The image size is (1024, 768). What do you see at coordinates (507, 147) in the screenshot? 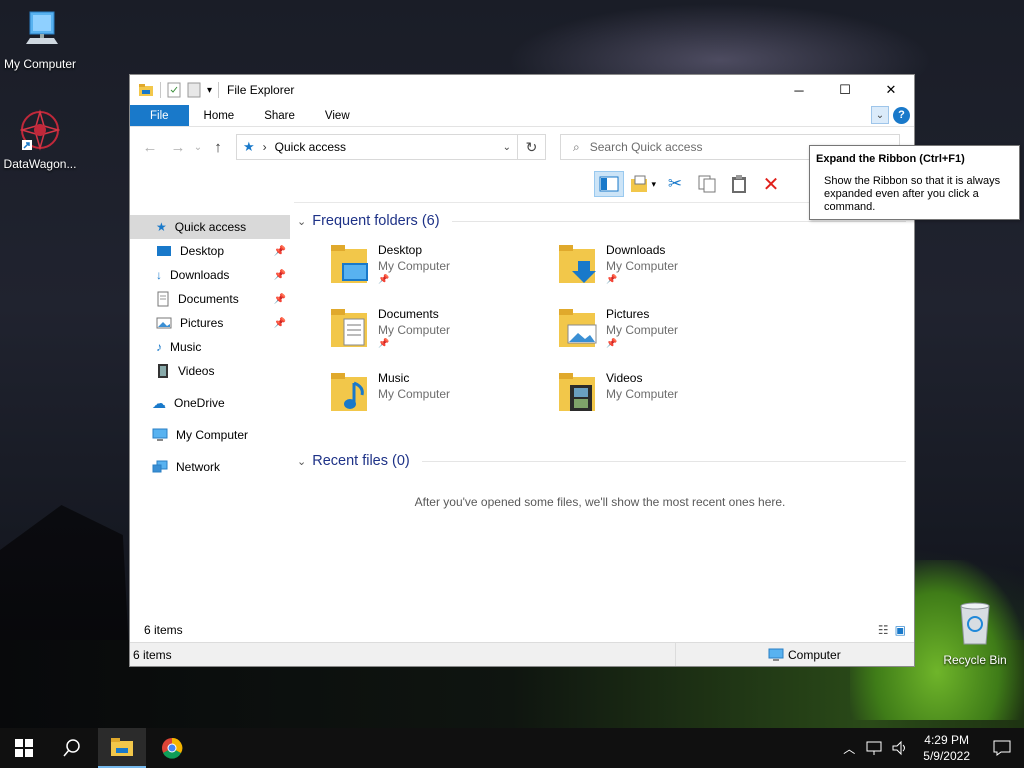
I see `address-dropdown-icon: ⌄` at bounding box center [507, 147].